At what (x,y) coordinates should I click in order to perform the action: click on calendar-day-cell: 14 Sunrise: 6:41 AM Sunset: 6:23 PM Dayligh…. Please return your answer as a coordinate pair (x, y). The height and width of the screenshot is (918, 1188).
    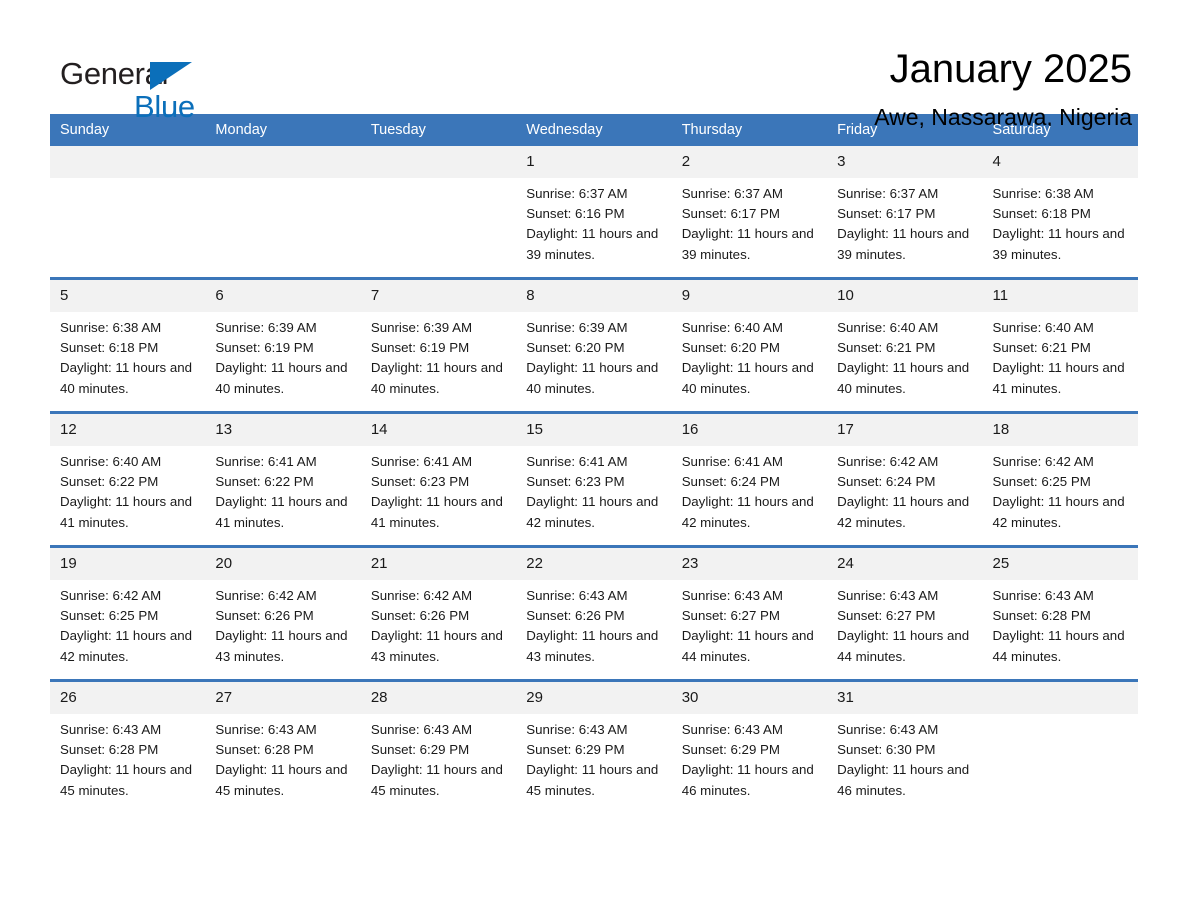
    Looking at the image, I should click on (438, 479).